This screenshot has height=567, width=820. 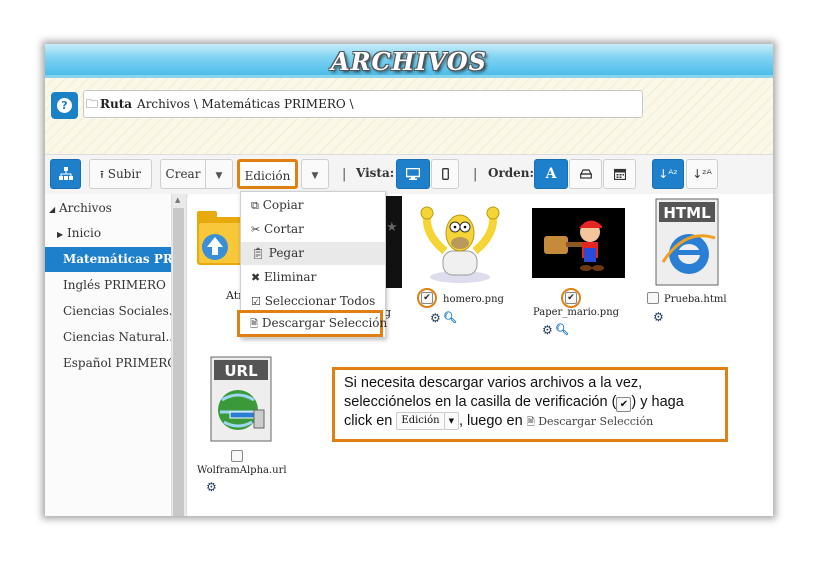 What do you see at coordinates (241, 399) in the screenshot?
I see `url-file-icon: URL` at bounding box center [241, 399].